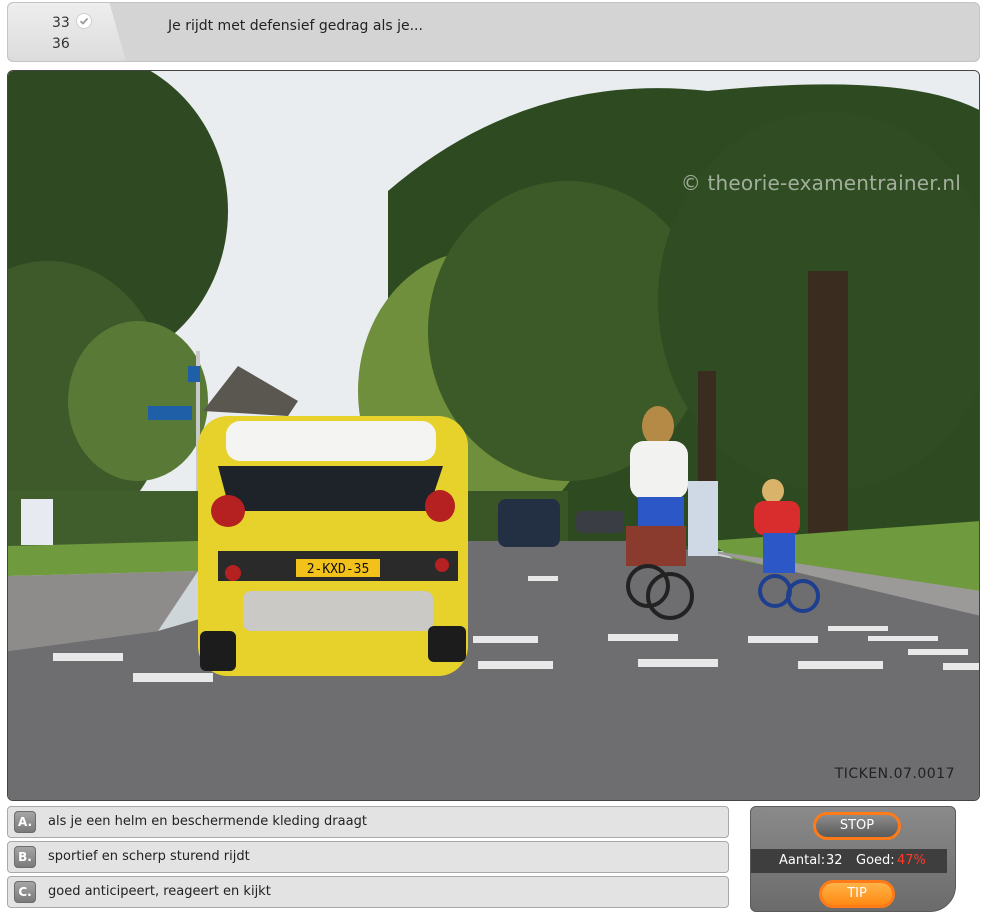 This screenshot has height=913, width=988. Describe the element at coordinates (368, 892) in the screenshot. I see `answer-option-c: C. goed anticipeert, reageert en kijkt` at that location.